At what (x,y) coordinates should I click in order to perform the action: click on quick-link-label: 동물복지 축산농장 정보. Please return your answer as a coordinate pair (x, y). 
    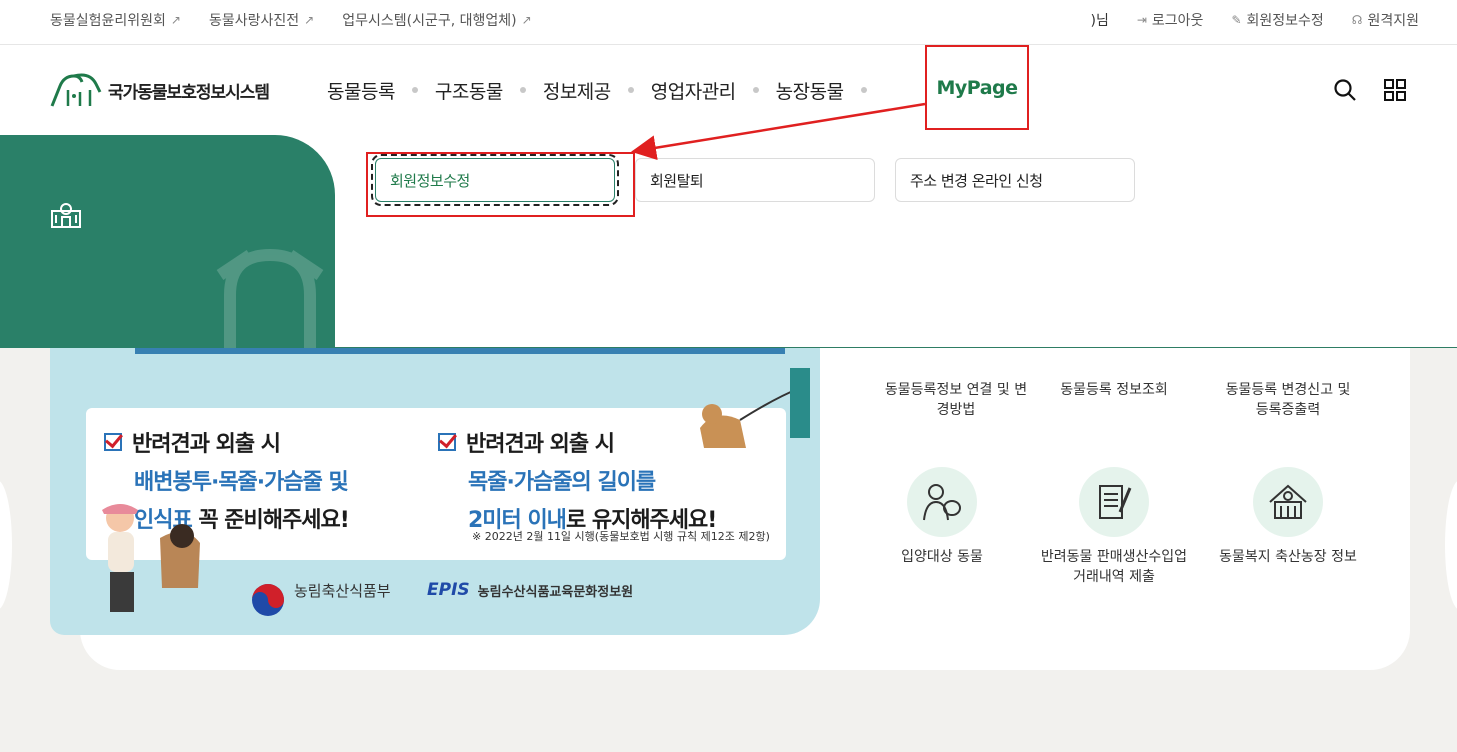
    Looking at the image, I should click on (1288, 557).